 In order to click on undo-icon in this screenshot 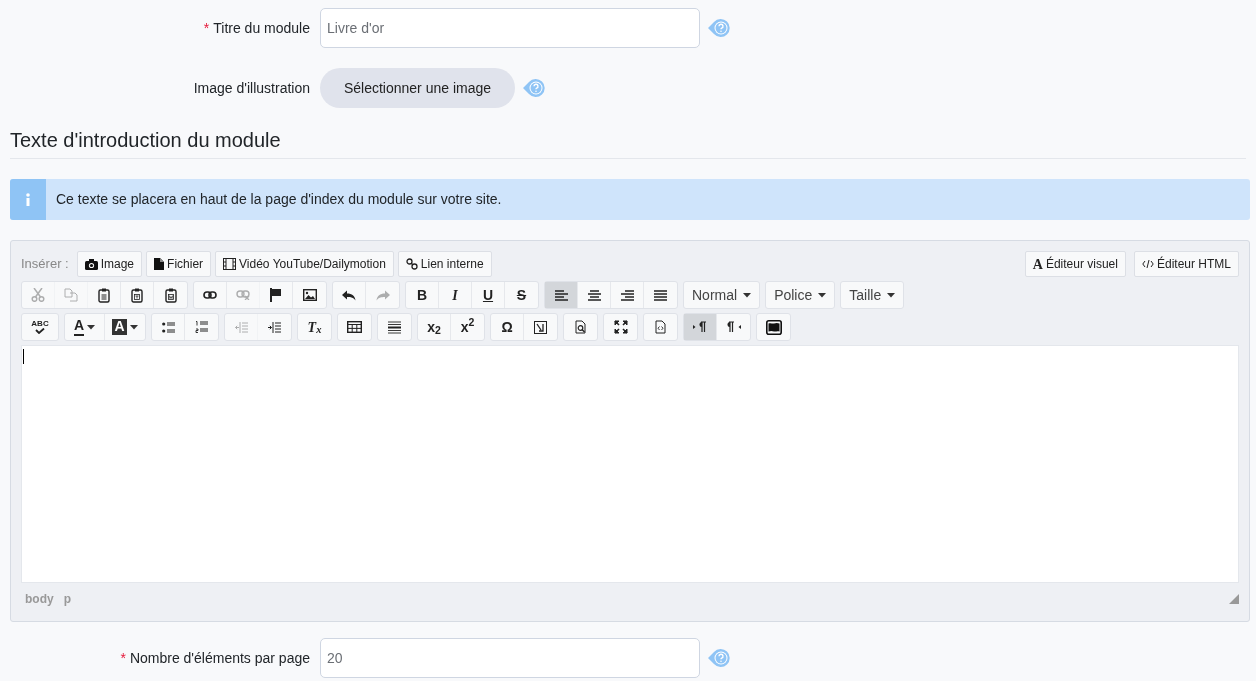, I will do `click(349, 295)`.